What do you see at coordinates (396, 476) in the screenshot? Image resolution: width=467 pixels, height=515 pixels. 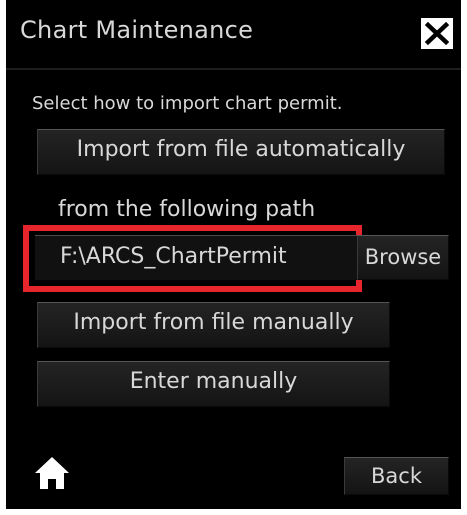 I see `back-button: Back` at bounding box center [396, 476].